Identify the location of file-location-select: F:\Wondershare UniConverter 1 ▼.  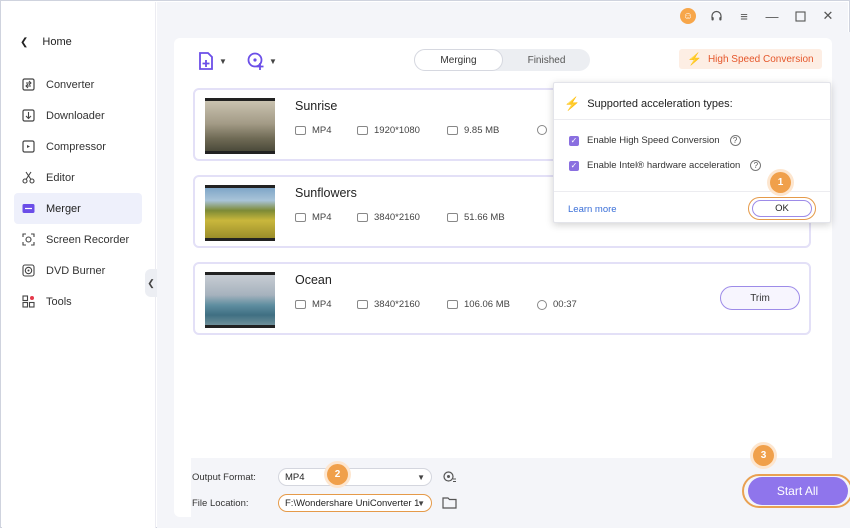
(355, 503).